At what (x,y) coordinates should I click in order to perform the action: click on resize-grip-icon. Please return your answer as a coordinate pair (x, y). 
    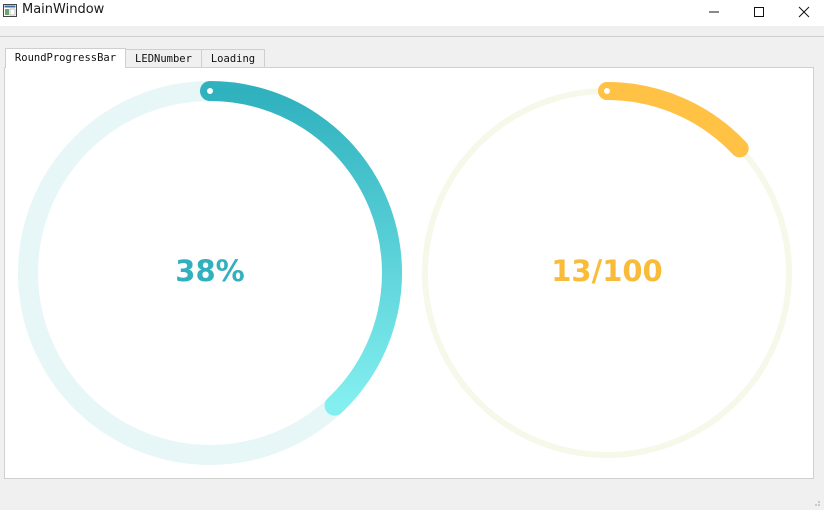
    Looking at the image, I should click on (816, 502).